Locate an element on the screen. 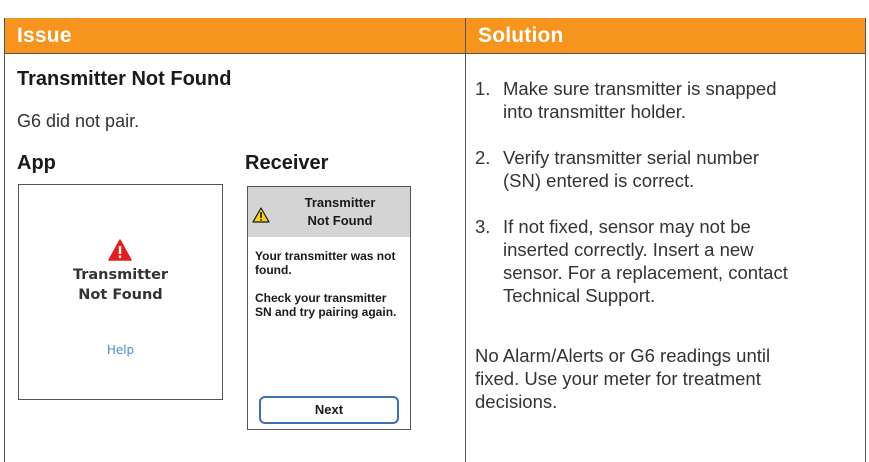 The width and height of the screenshot is (869, 462). step-number: 3. is located at coordinates (483, 226).